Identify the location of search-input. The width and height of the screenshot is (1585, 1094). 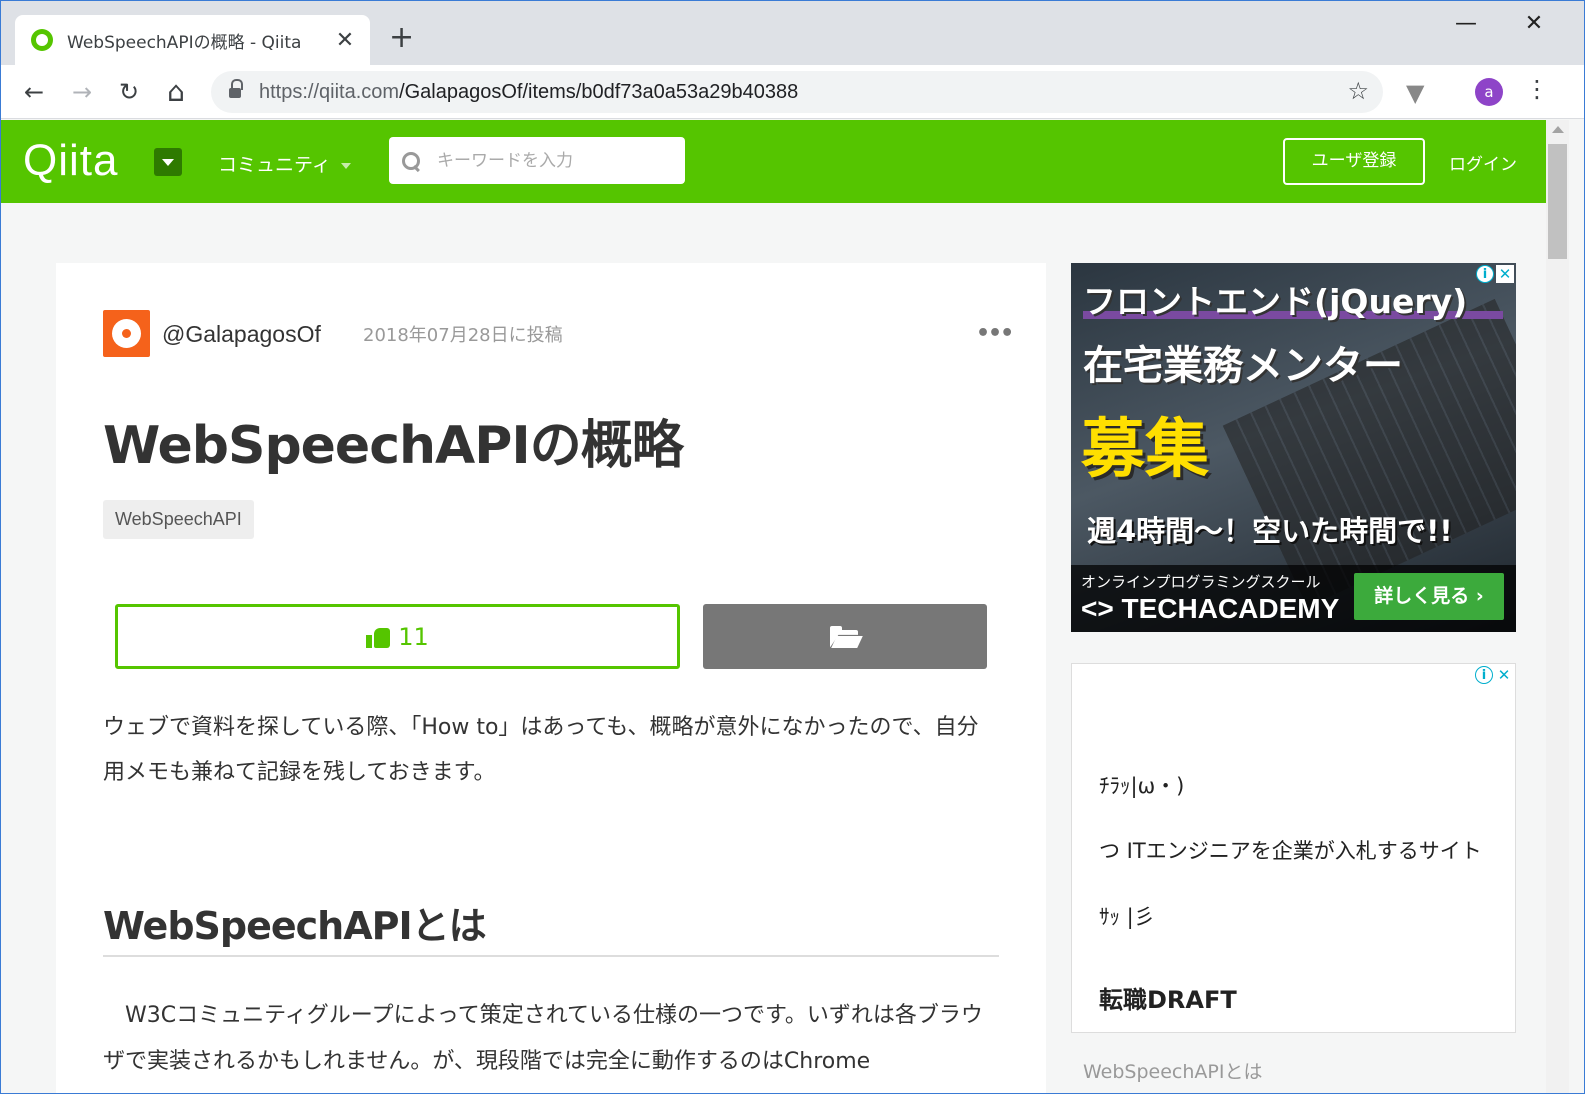
(552, 160).